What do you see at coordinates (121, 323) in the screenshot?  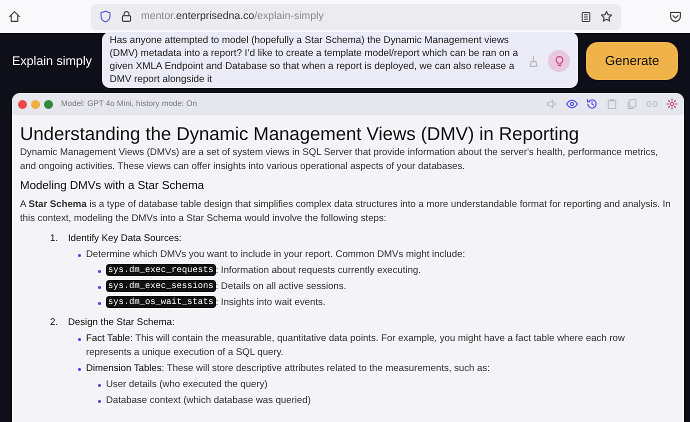 I see `step-title: Design the Star Schema:` at bounding box center [121, 323].